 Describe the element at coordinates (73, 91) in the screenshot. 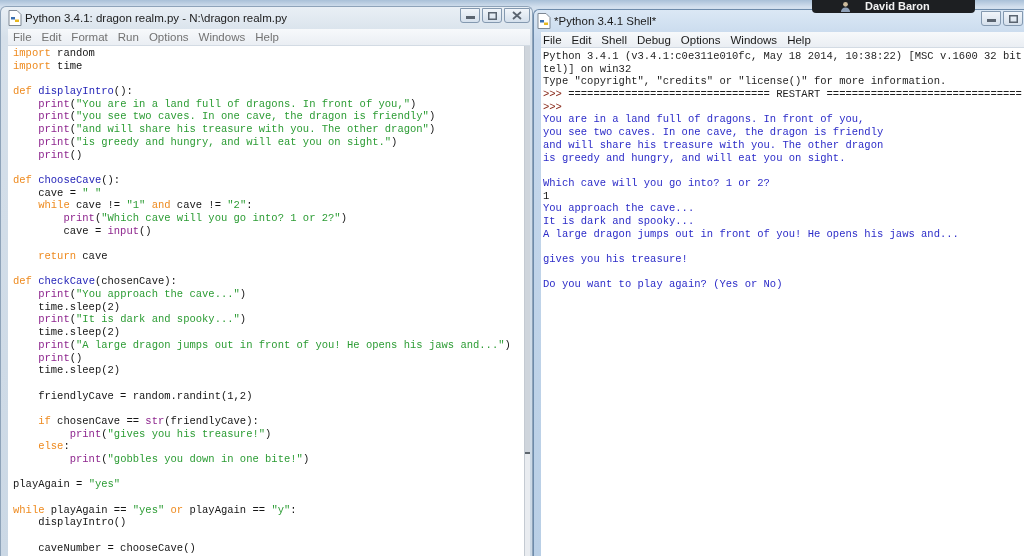

I see `code-line: def displayIntro():` at that location.